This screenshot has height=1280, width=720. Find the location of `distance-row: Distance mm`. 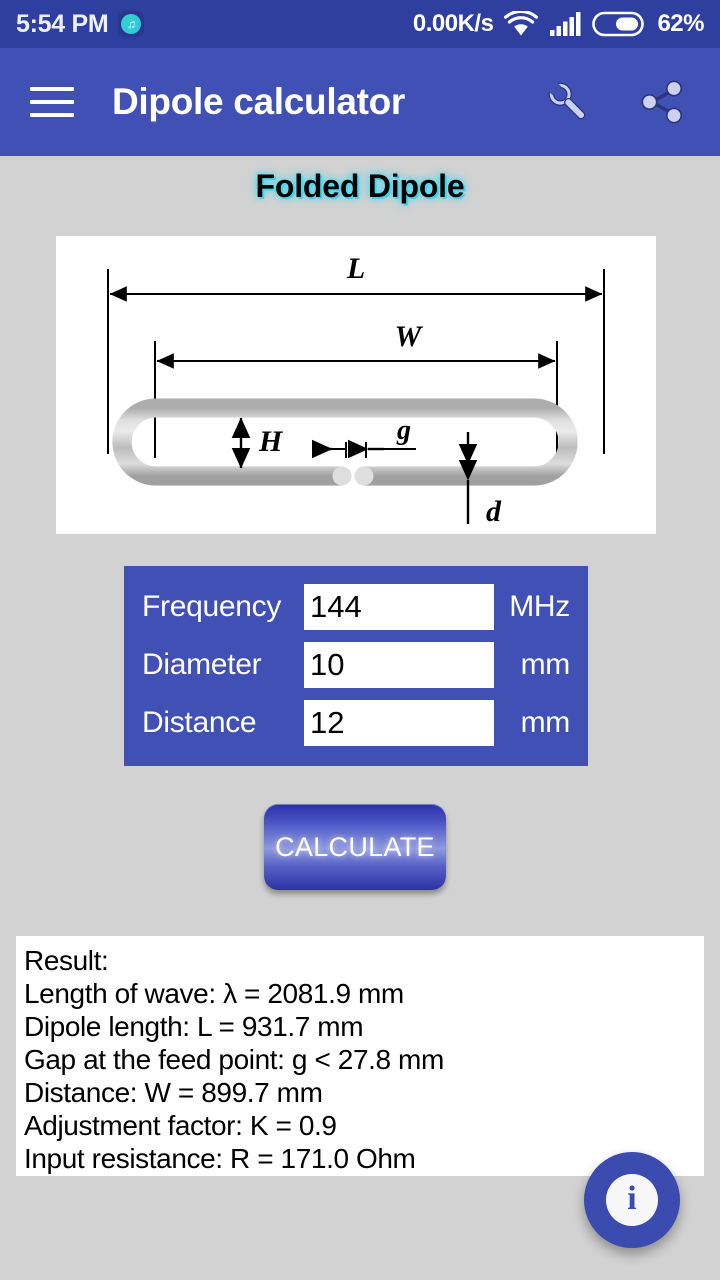

distance-row: Distance mm is located at coordinates (356, 723).